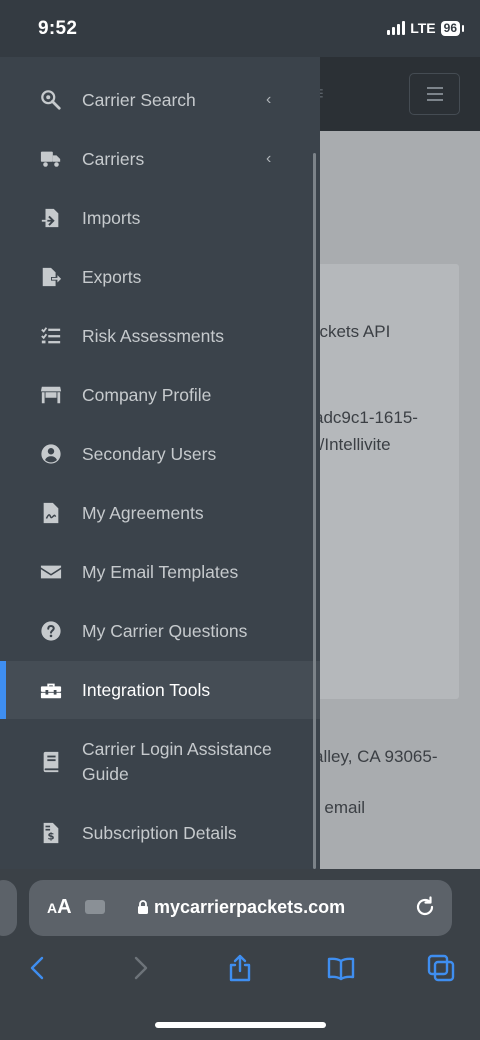 The image size is (480, 1040). I want to click on address-bar: AA mycarrierpackets.com, so click(240, 908).